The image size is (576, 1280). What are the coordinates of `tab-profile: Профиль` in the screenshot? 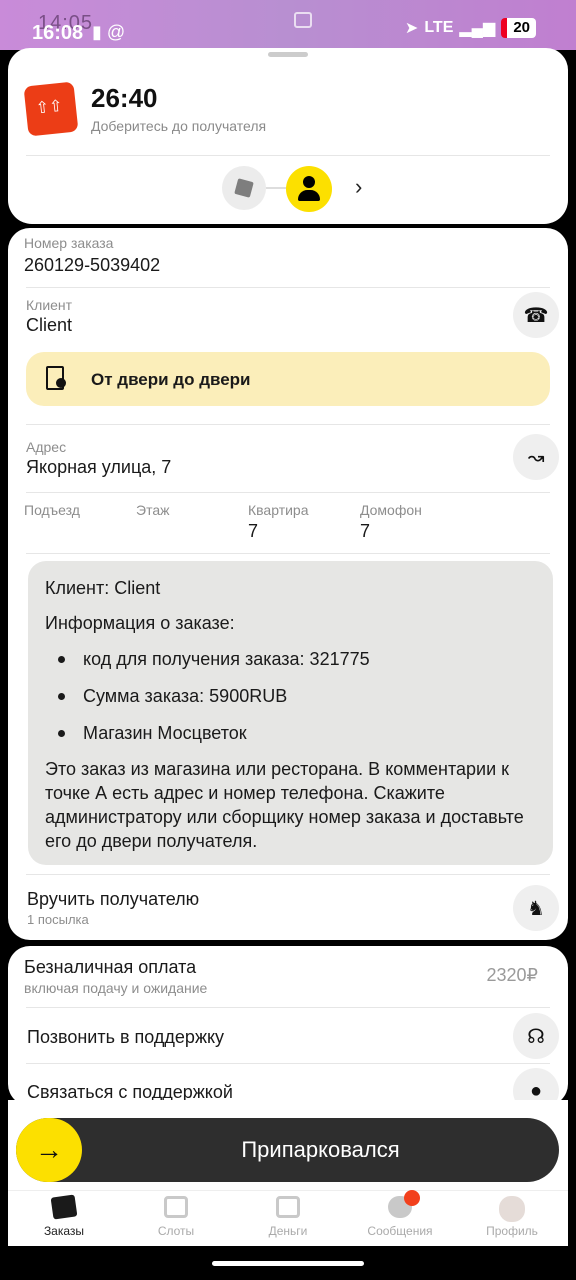 It's located at (512, 1217).